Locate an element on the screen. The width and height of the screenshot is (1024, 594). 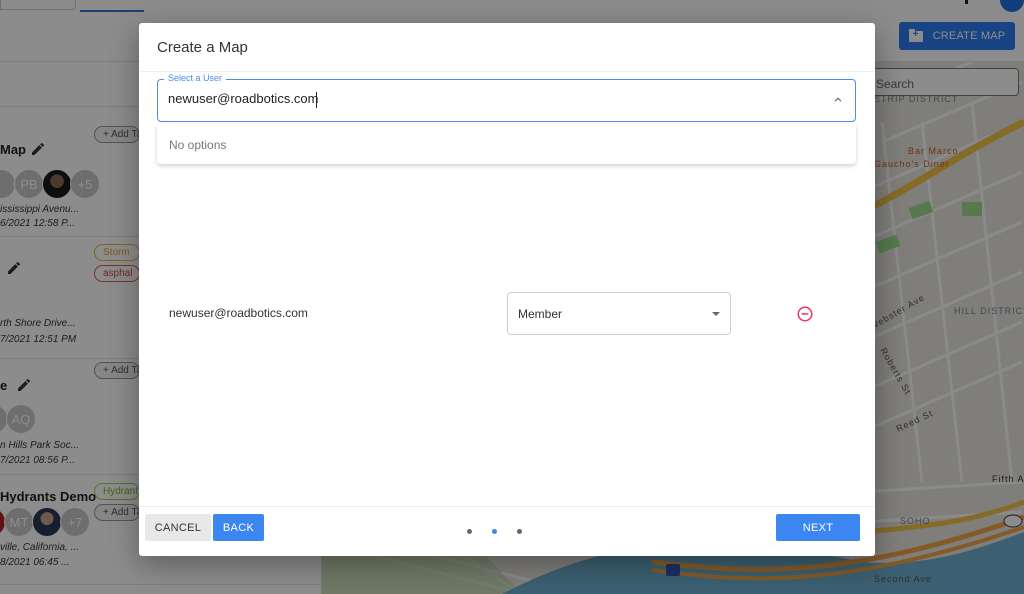
remove-member-icon is located at coordinates (805, 314).